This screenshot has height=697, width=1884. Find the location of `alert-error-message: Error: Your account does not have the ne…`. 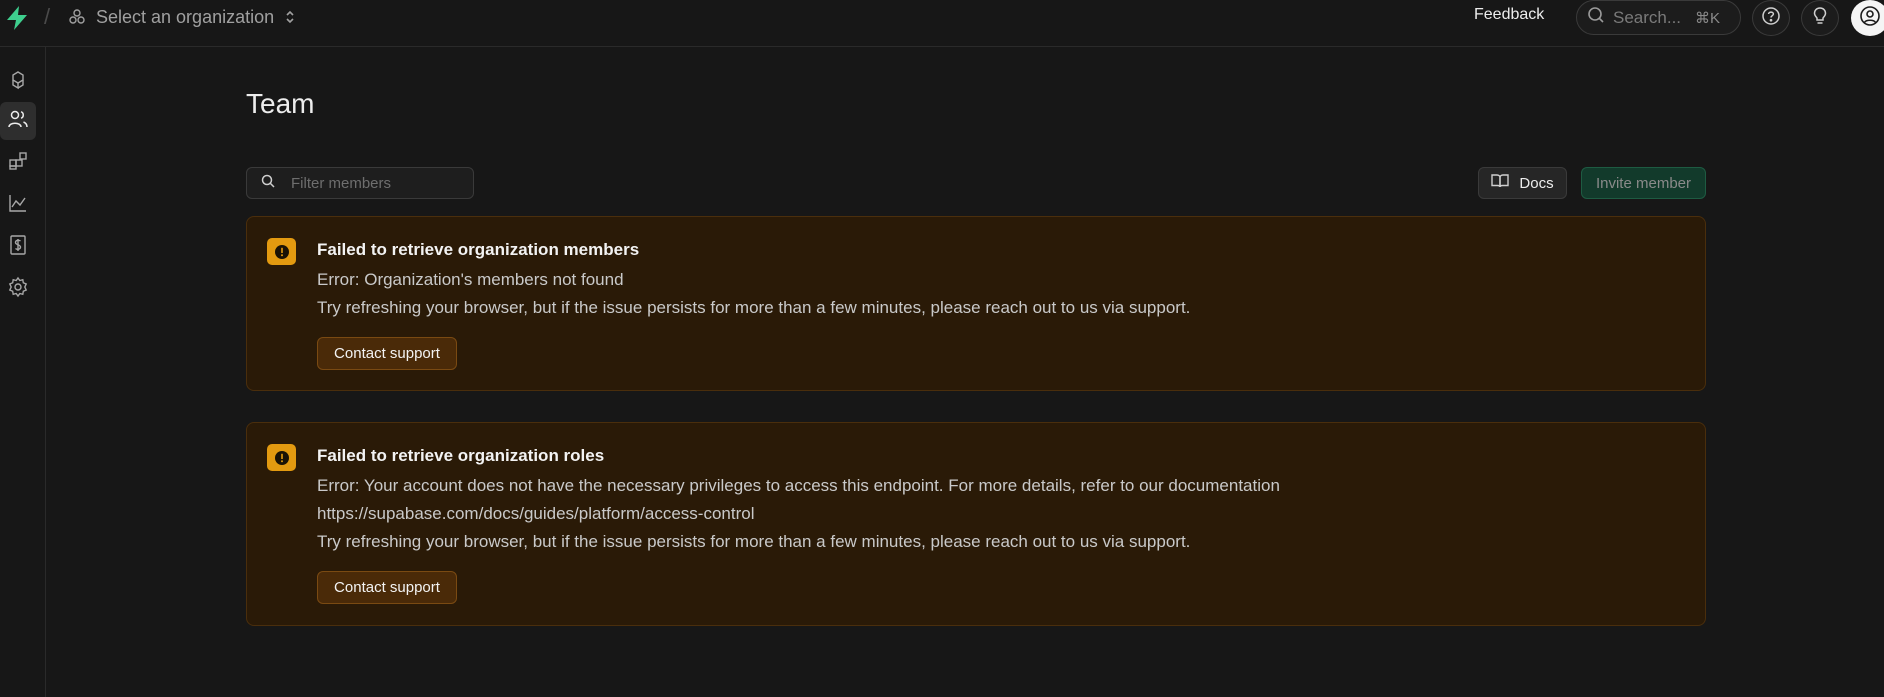

alert-error-message: Error: Your account does not have the ne… is located at coordinates (798, 485).